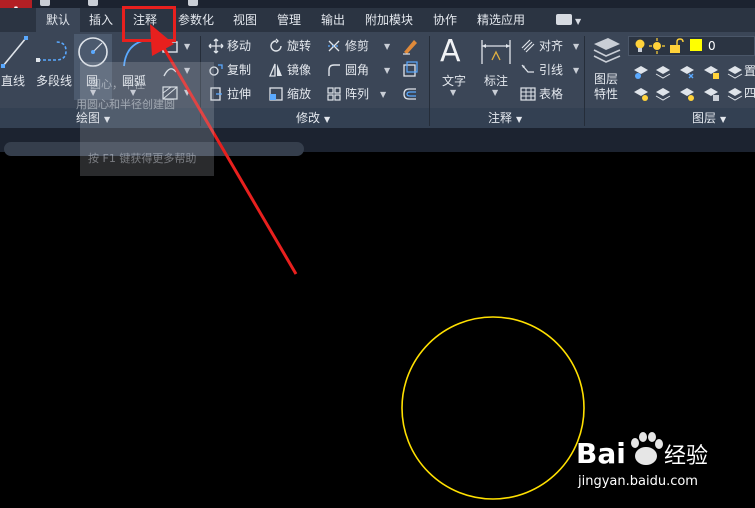 The width and height of the screenshot is (755, 508). Describe the element at coordinates (142, 158) in the screenshot. I see `tooltip-help-text: 按 F1 键获得更多帮助` at that location.